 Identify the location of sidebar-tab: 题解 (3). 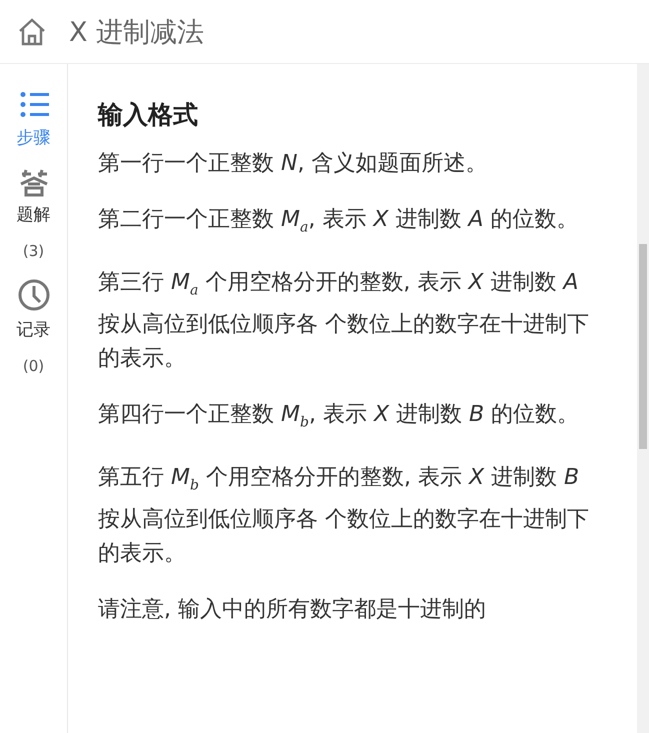
(33, 213).